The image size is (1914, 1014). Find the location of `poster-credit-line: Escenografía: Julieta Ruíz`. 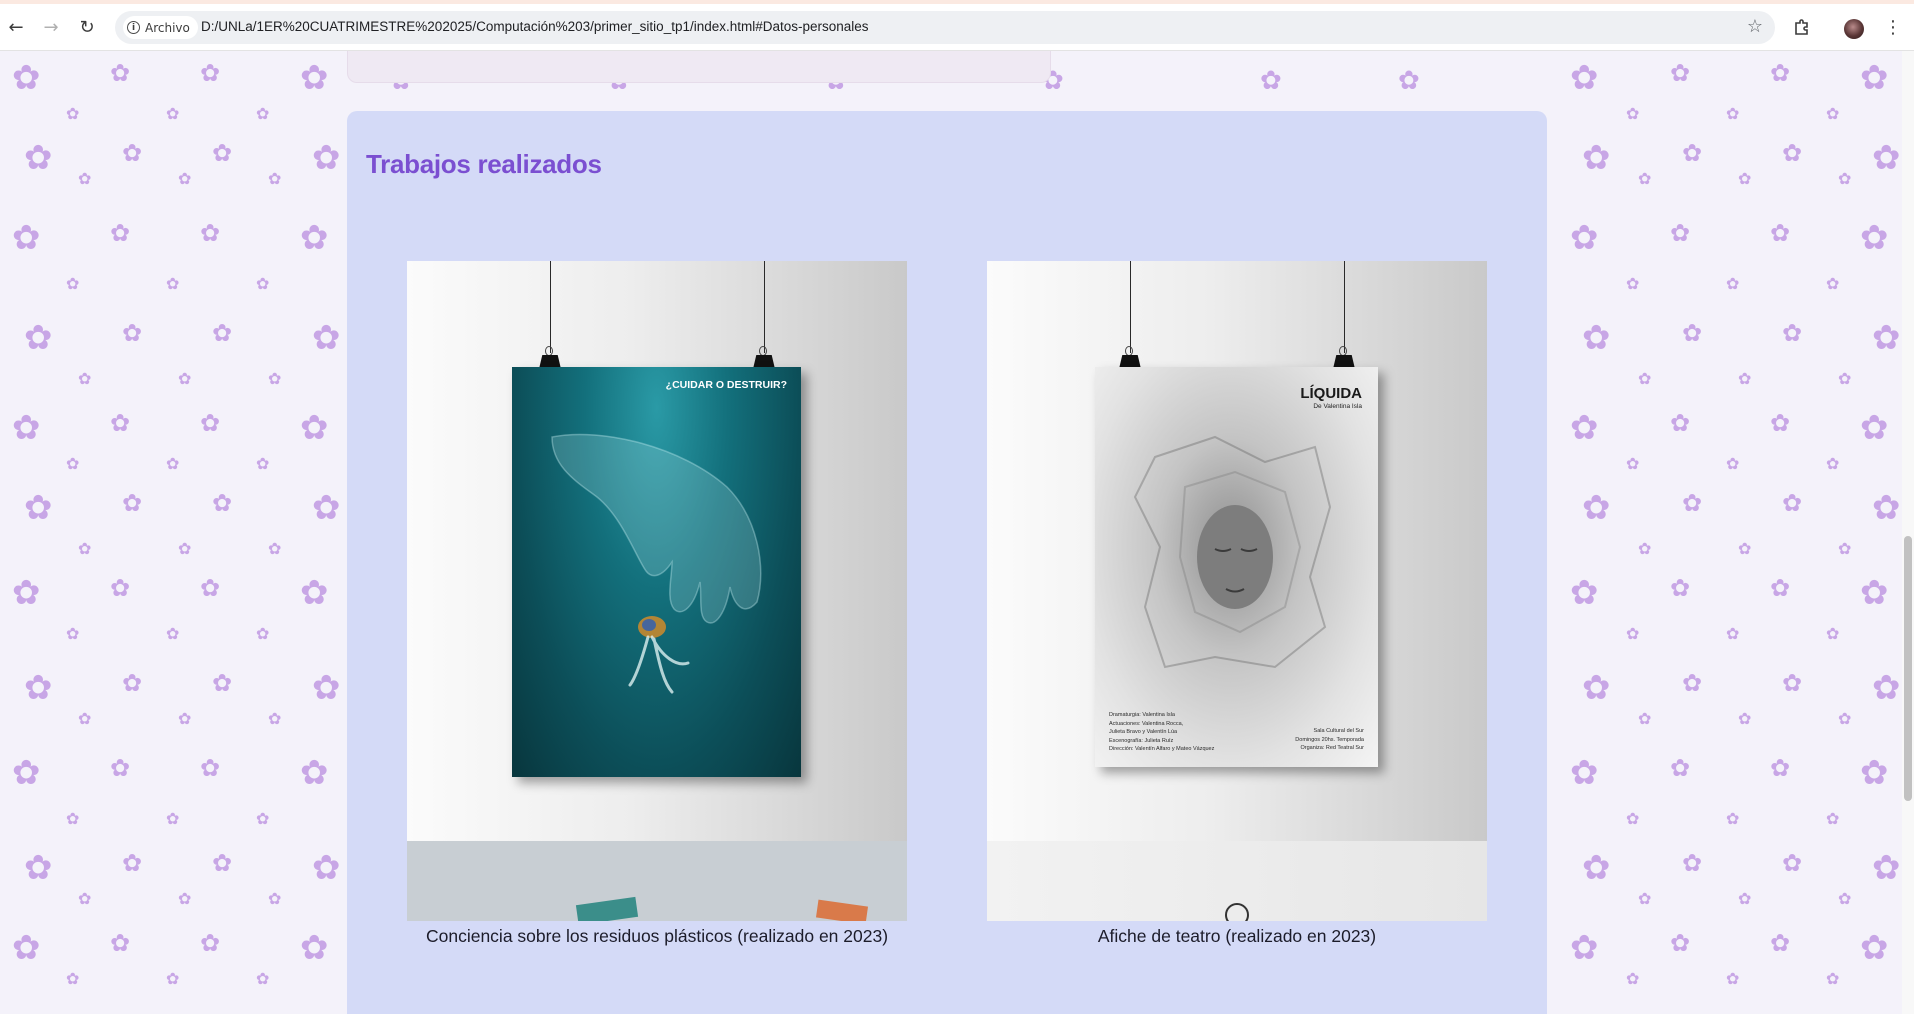

poster-credit-line: Escenografía: Julieta Ruíz is located at coordinates (1141, 740).